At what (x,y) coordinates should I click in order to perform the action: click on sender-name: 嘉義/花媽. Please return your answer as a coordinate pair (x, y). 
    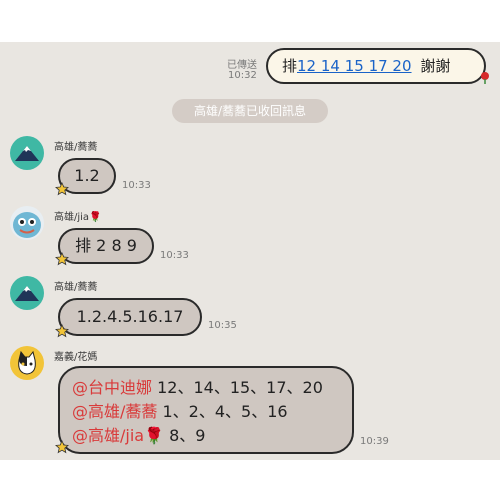
    Looking at the image, I should click on (76, 357).